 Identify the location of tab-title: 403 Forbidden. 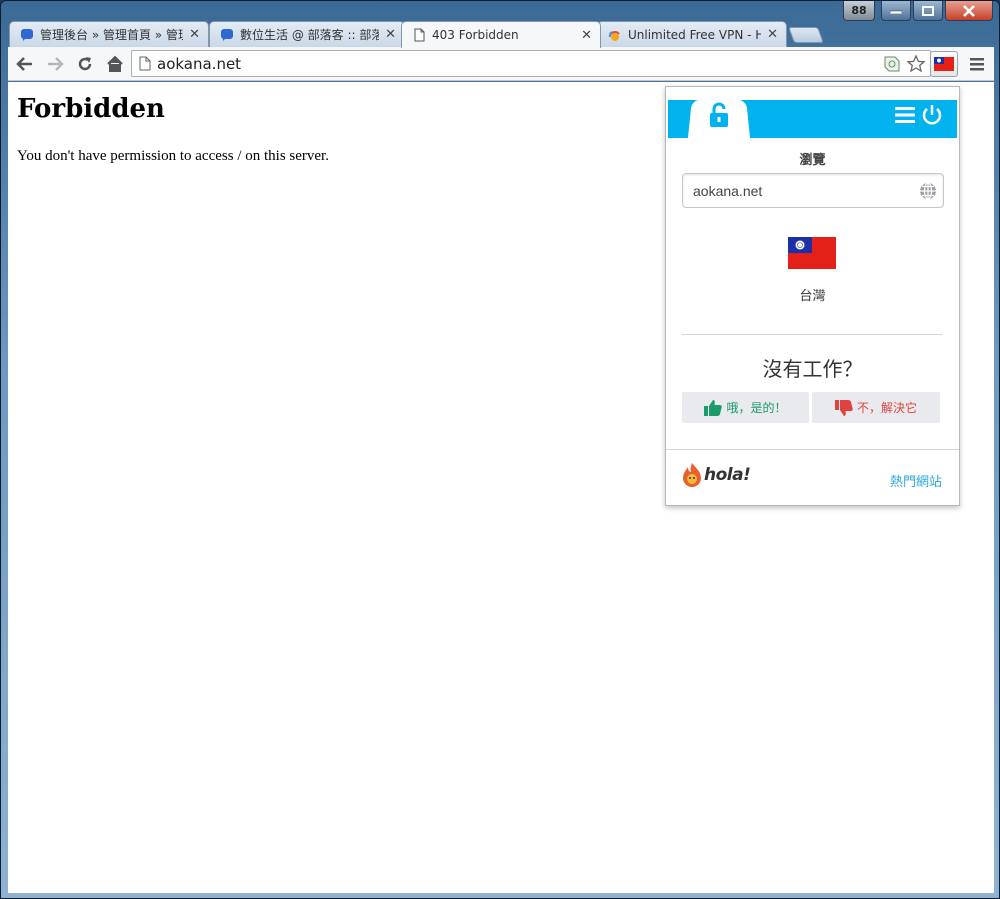
(475, 35).